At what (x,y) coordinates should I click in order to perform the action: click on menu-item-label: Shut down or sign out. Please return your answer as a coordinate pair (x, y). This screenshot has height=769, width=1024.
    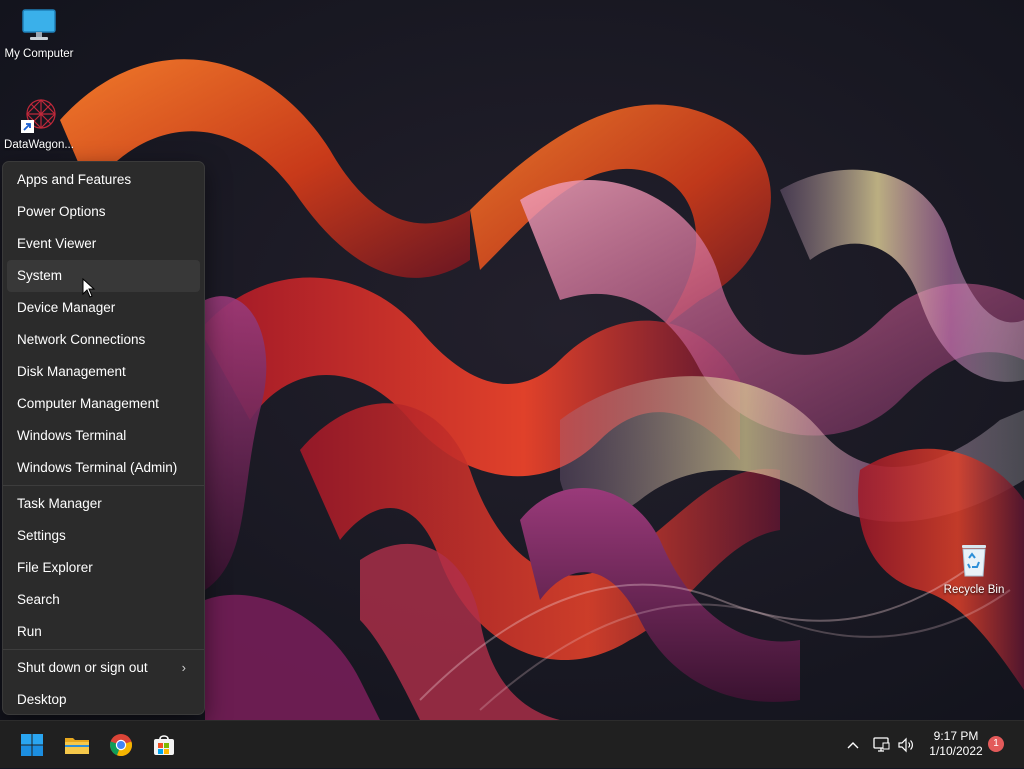
    Looking at the image, I should click on (82, 667).